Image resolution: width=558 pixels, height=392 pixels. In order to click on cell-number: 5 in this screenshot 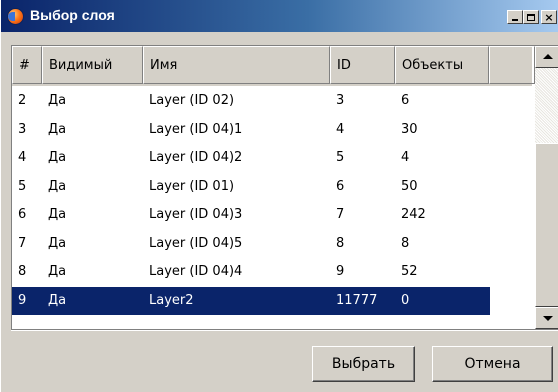, I will do `click(22, 186)`.